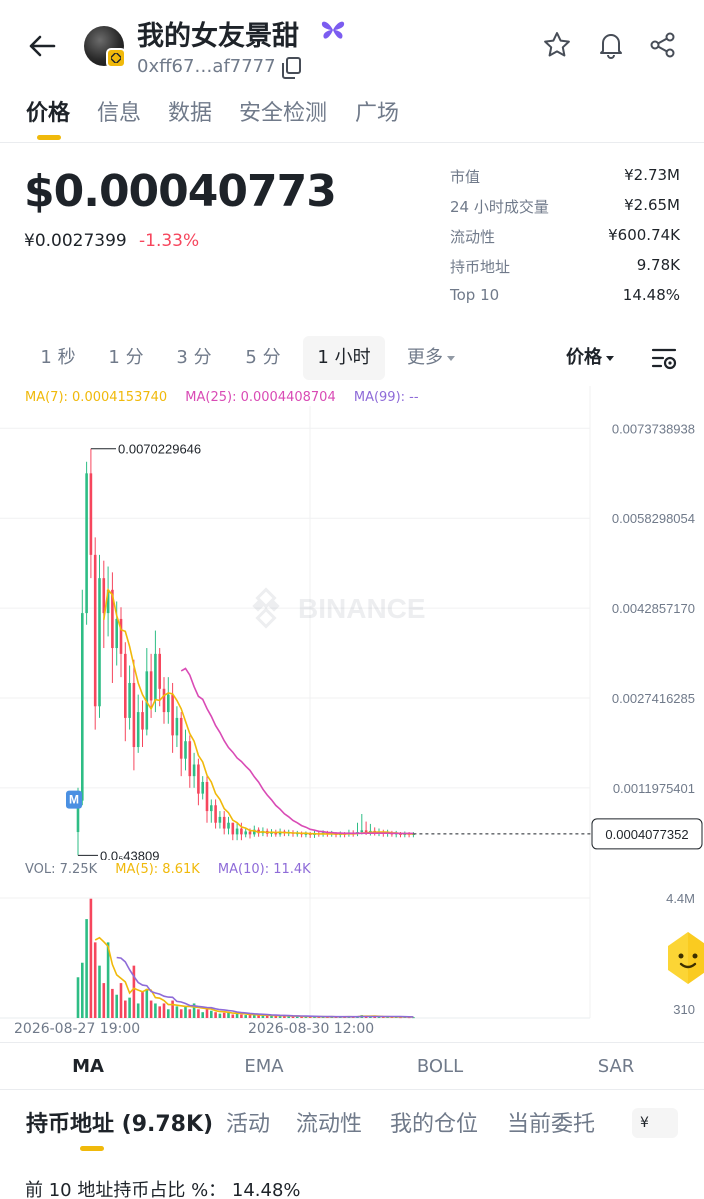  I want to click on interval-1m: 1 分, so click(126, 358).